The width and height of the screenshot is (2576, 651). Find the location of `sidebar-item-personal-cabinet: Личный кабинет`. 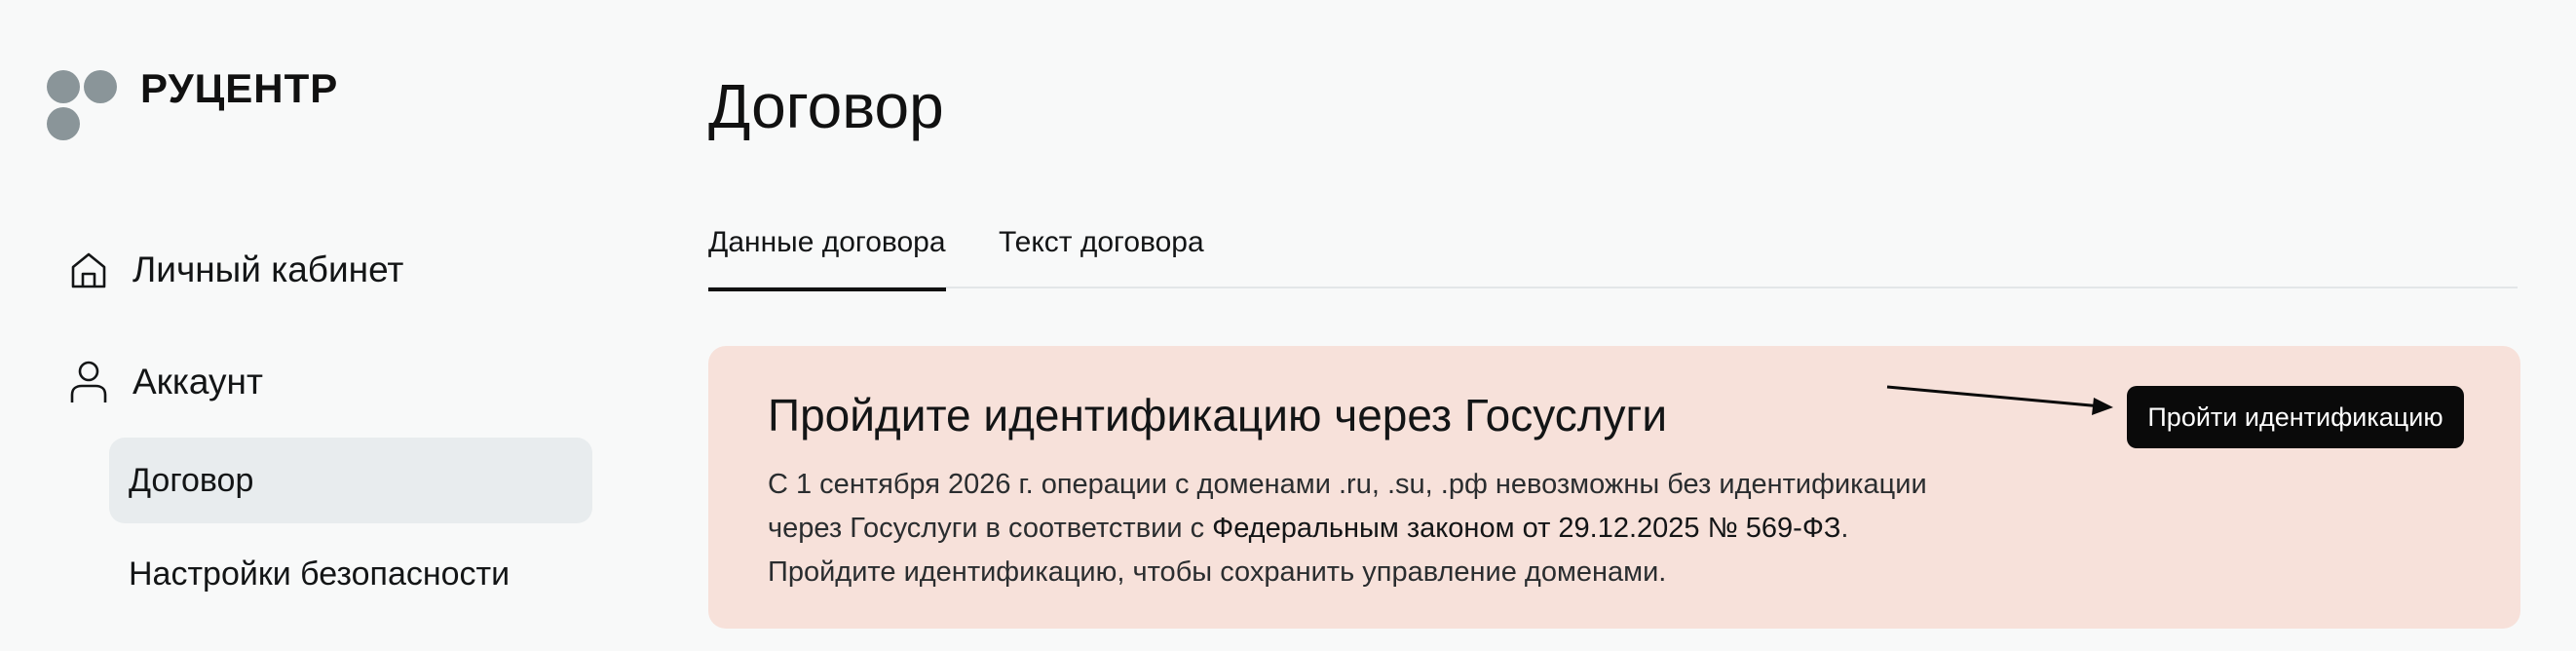

sidebar-item-personal-cabinet: Личный кабинет is located at coordinates (234, 270).